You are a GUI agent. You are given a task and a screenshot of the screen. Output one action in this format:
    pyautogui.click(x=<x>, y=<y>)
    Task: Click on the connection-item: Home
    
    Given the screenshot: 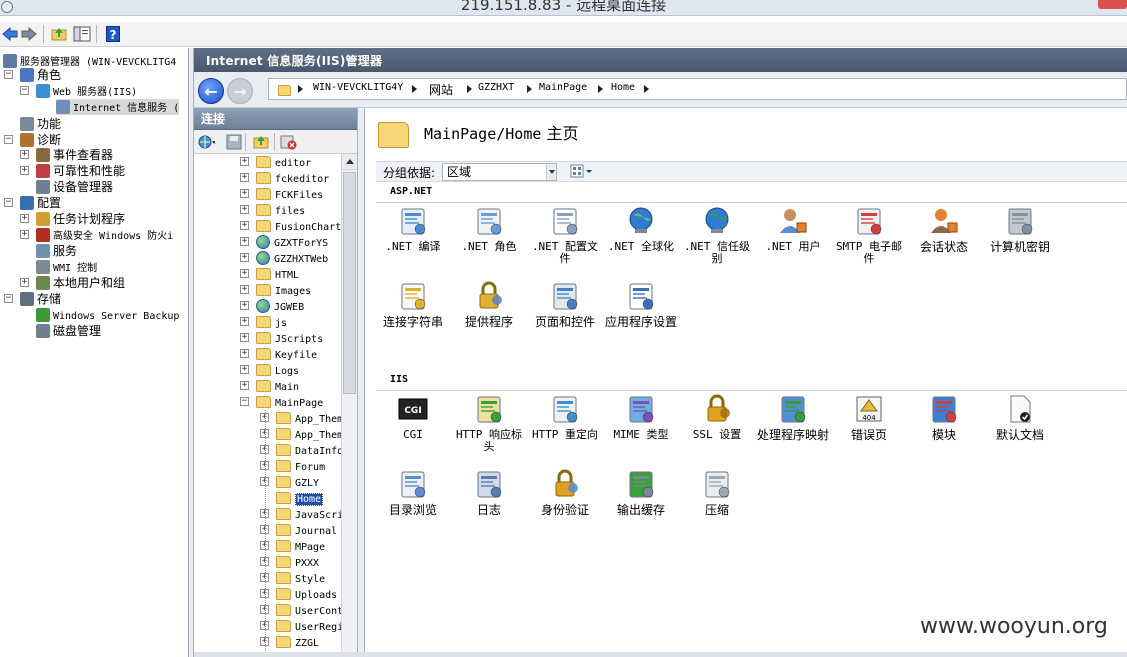 What is the action you would take?
    pyautogui.click(x=300, y=498)
    